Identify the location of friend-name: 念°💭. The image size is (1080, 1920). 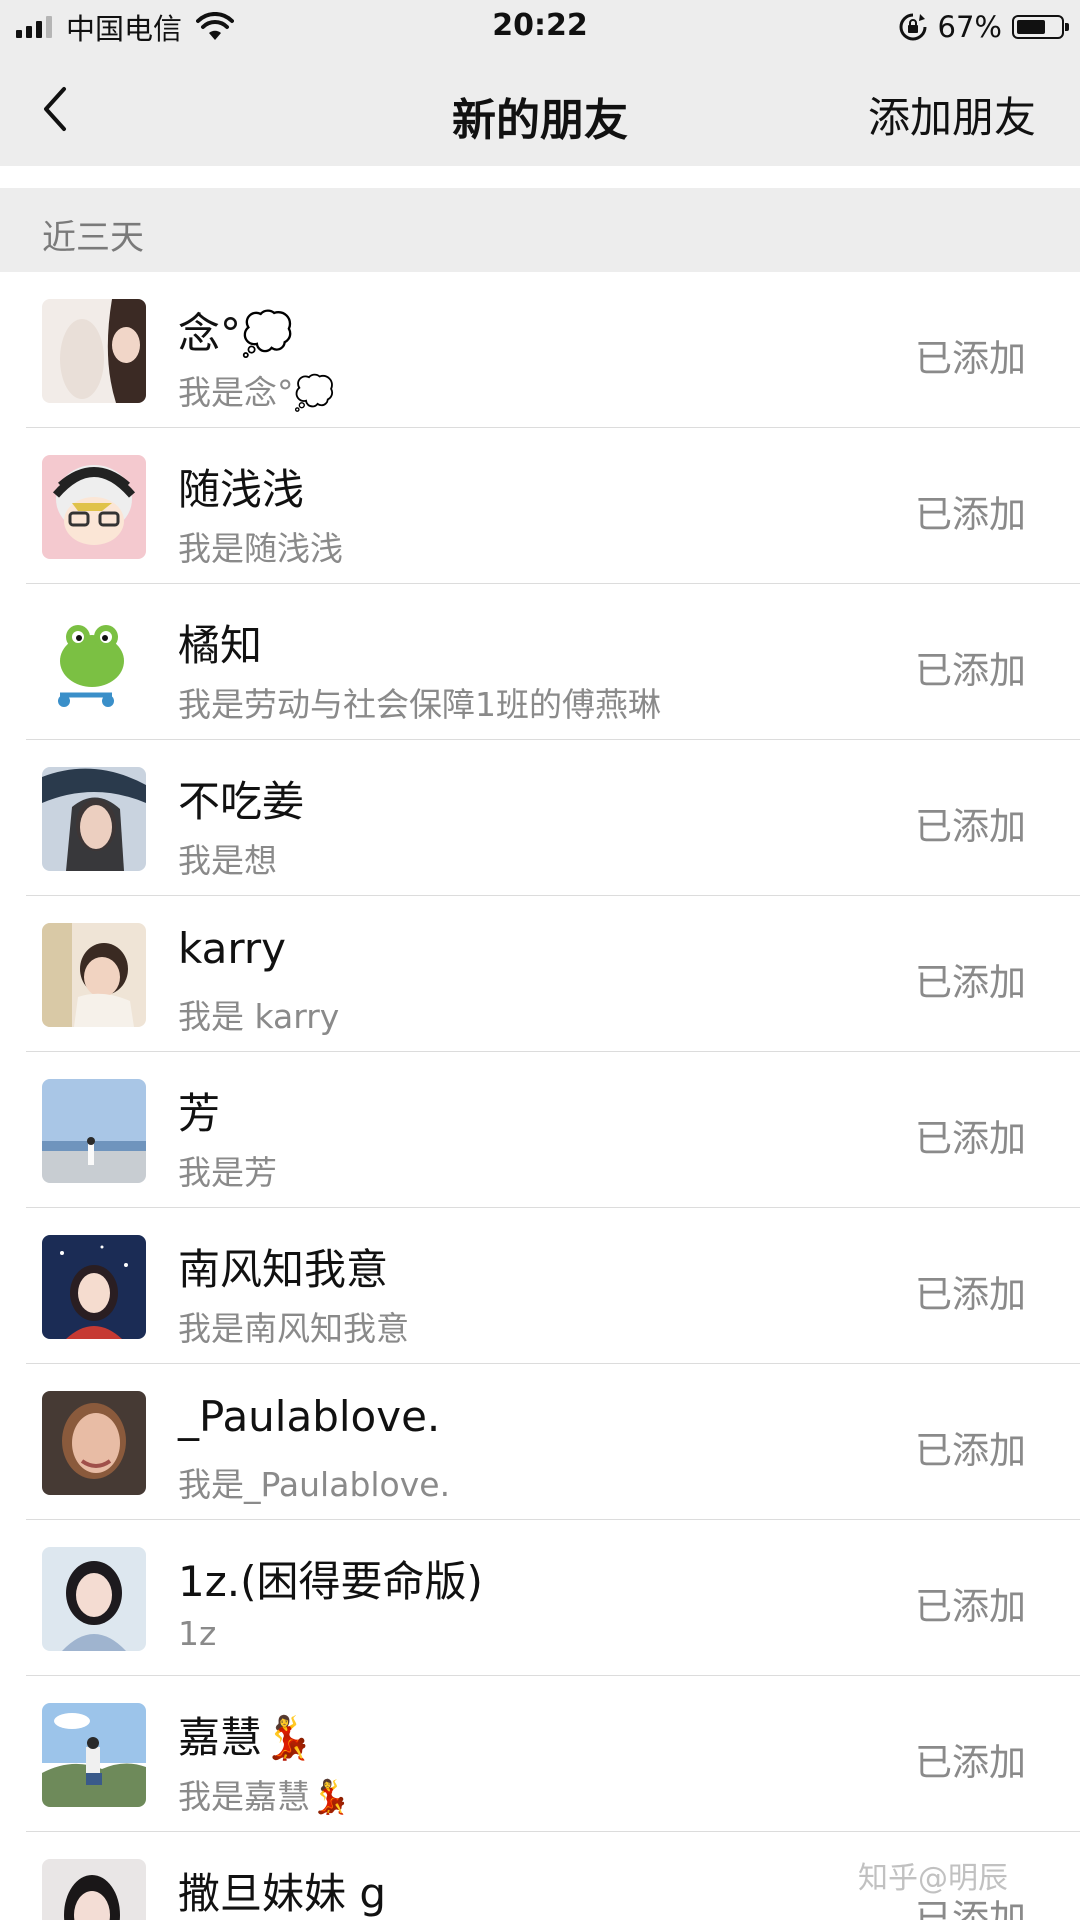
(236, 333).